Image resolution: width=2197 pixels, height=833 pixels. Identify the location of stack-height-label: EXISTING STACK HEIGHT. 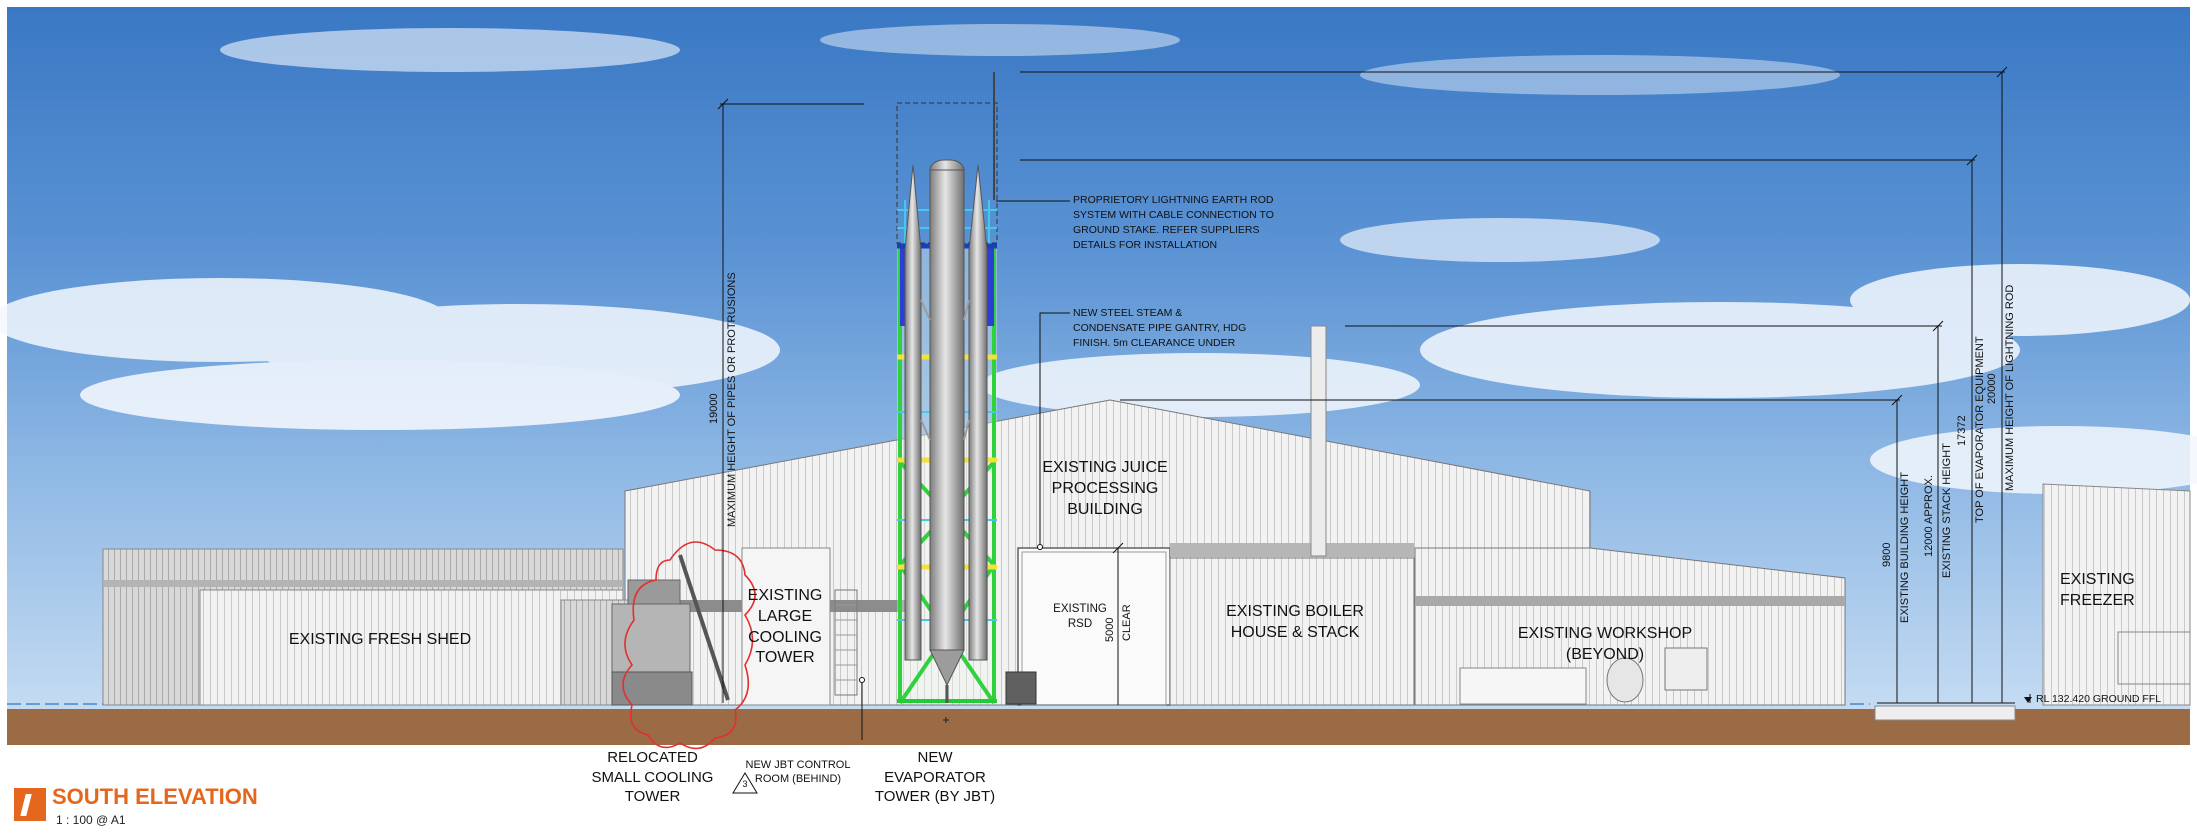
(1947, 510).